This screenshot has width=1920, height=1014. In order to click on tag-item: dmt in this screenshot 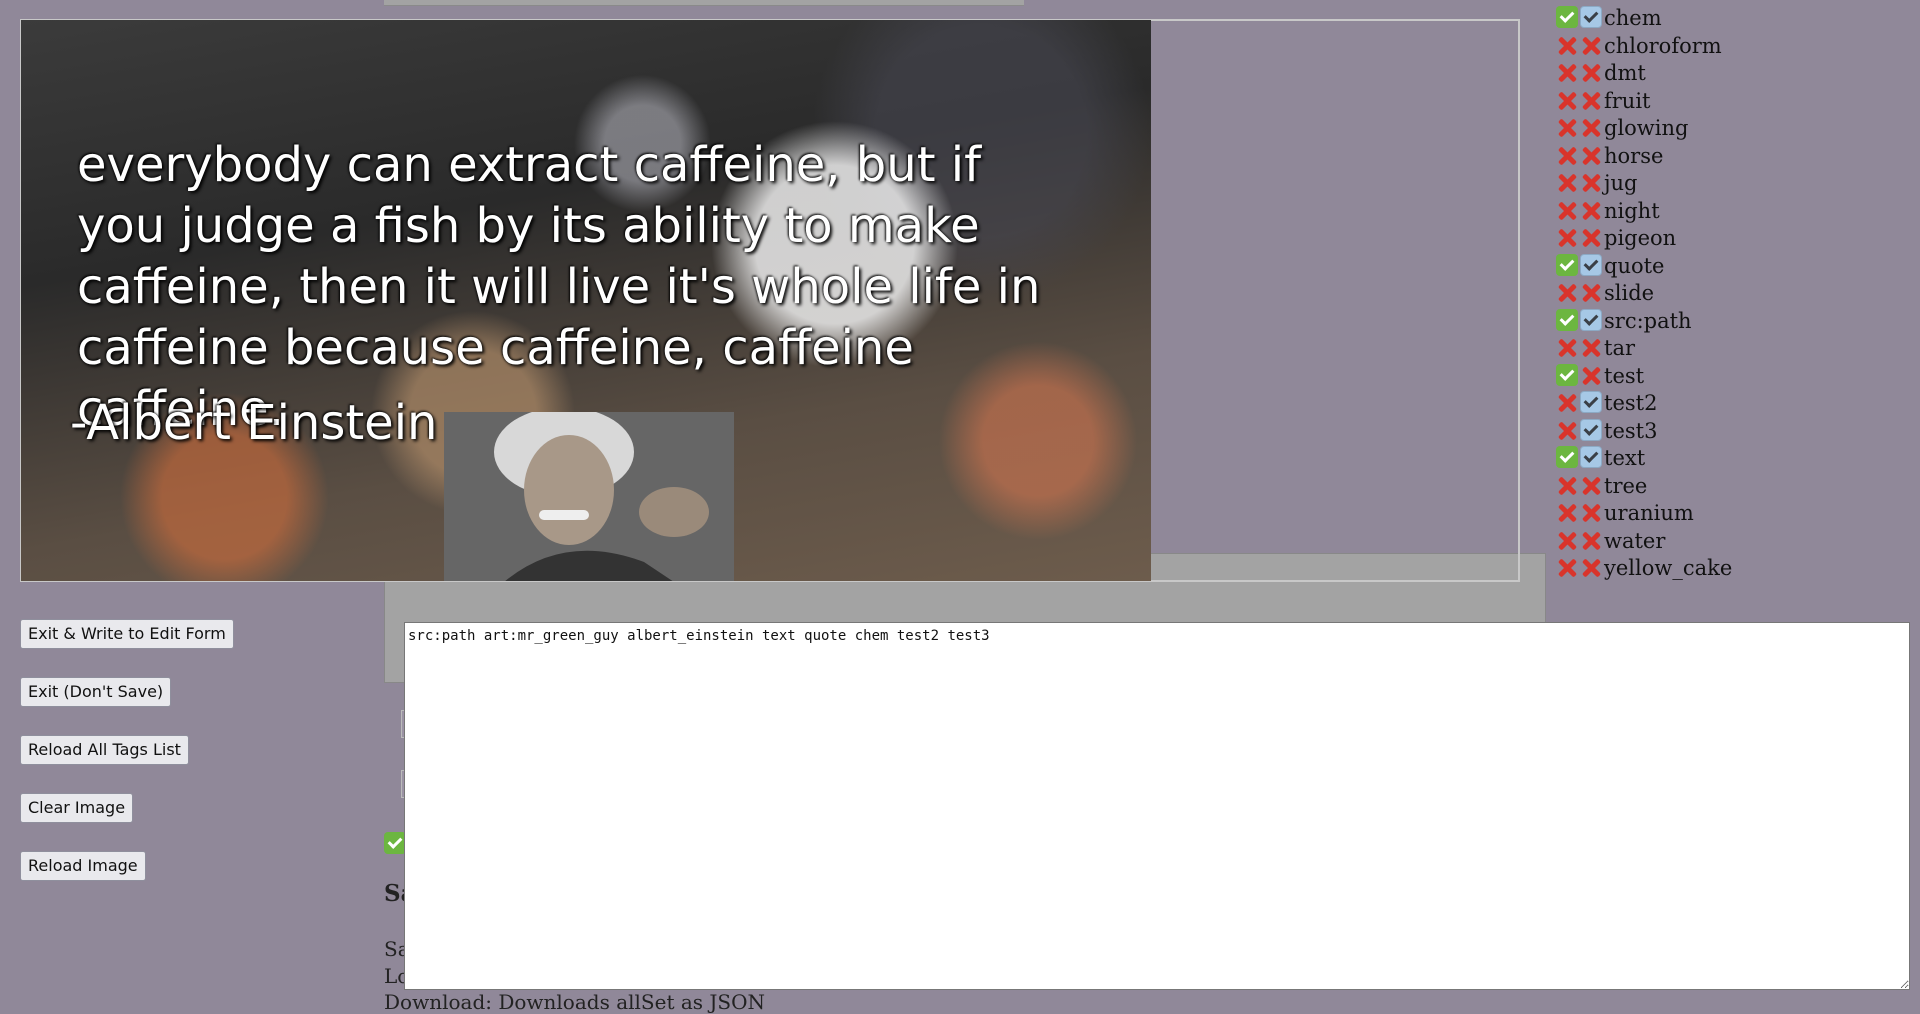, I will do `click(1736, 74)`.